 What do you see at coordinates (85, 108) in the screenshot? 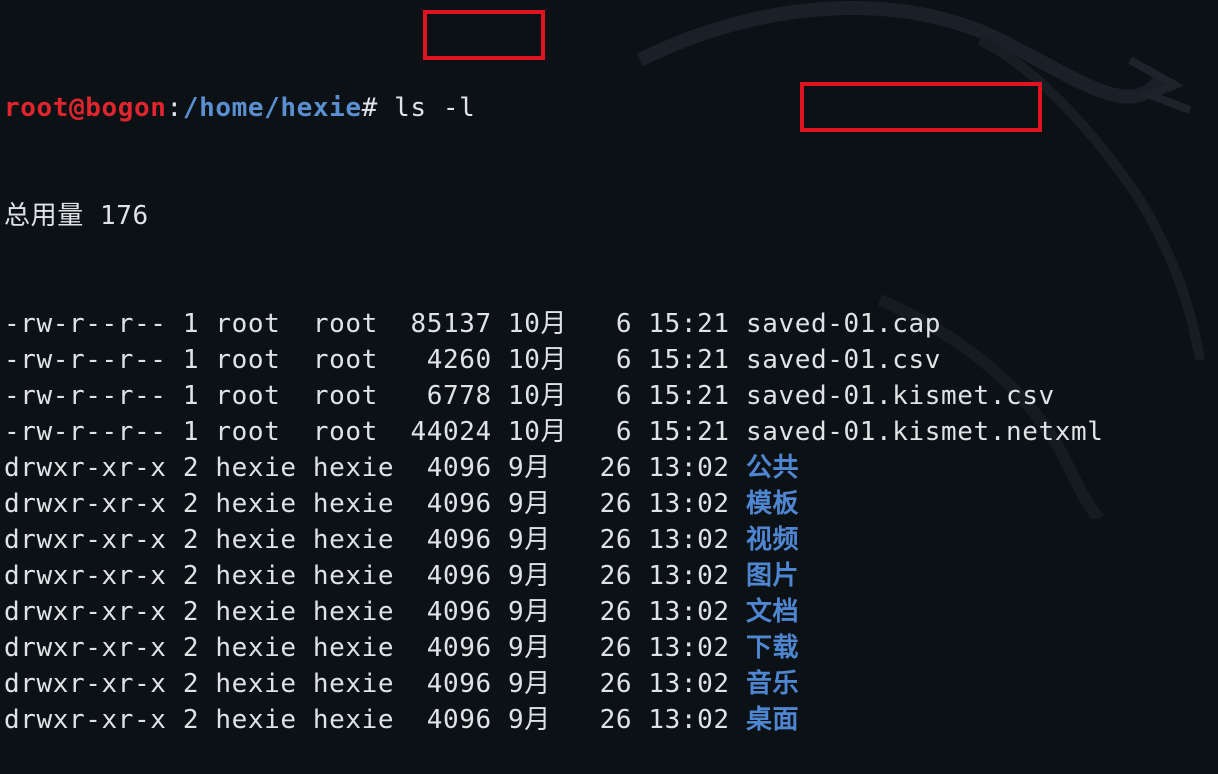
I see `prompt-user-host: root@bogon` at bounding box center [85, 108].